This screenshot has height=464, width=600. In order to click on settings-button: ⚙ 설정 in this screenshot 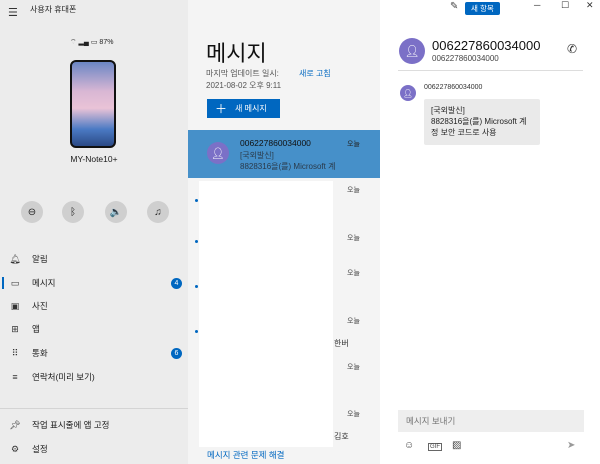, I will do `click(94, 449)`.